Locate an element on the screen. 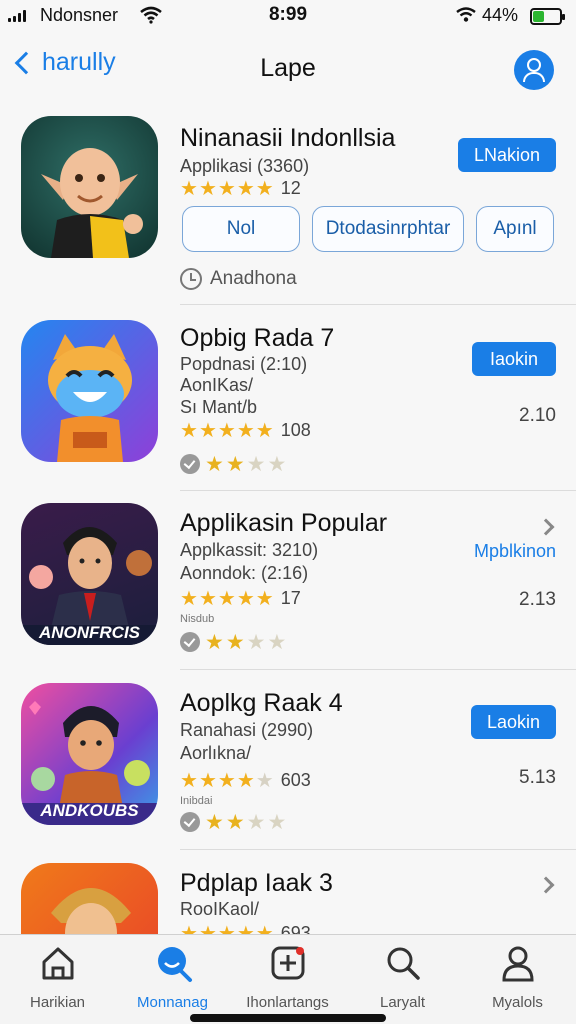 This screenshot has height=1024, width=576. app-version: 2.13 is located at coordinates (537, 599).